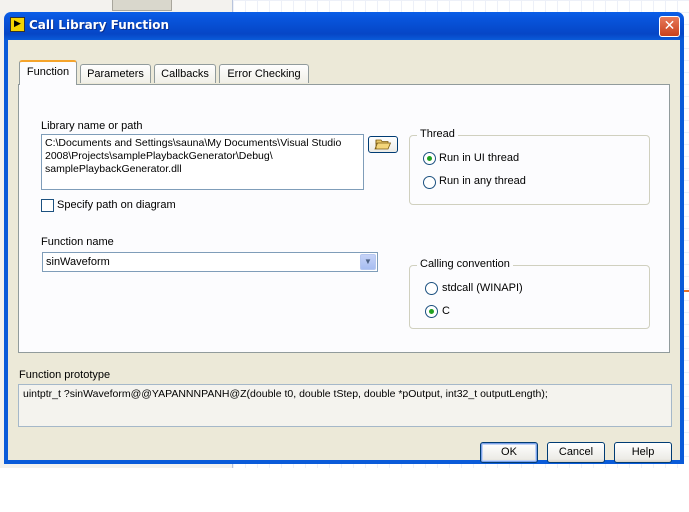 The image size is (689, 512). I want to click on title-bar: ▶ Call Library Function ✕, so click(344, 26).